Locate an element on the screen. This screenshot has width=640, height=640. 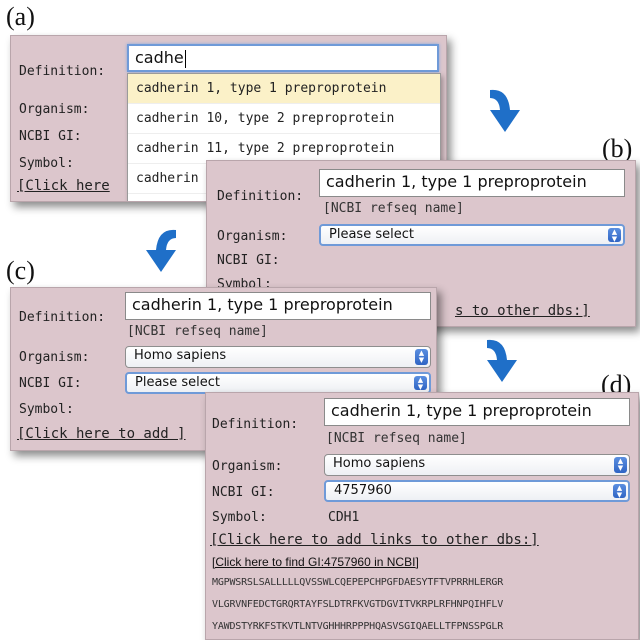
panel-label-c: (c) is located at coordinates (20, 270).